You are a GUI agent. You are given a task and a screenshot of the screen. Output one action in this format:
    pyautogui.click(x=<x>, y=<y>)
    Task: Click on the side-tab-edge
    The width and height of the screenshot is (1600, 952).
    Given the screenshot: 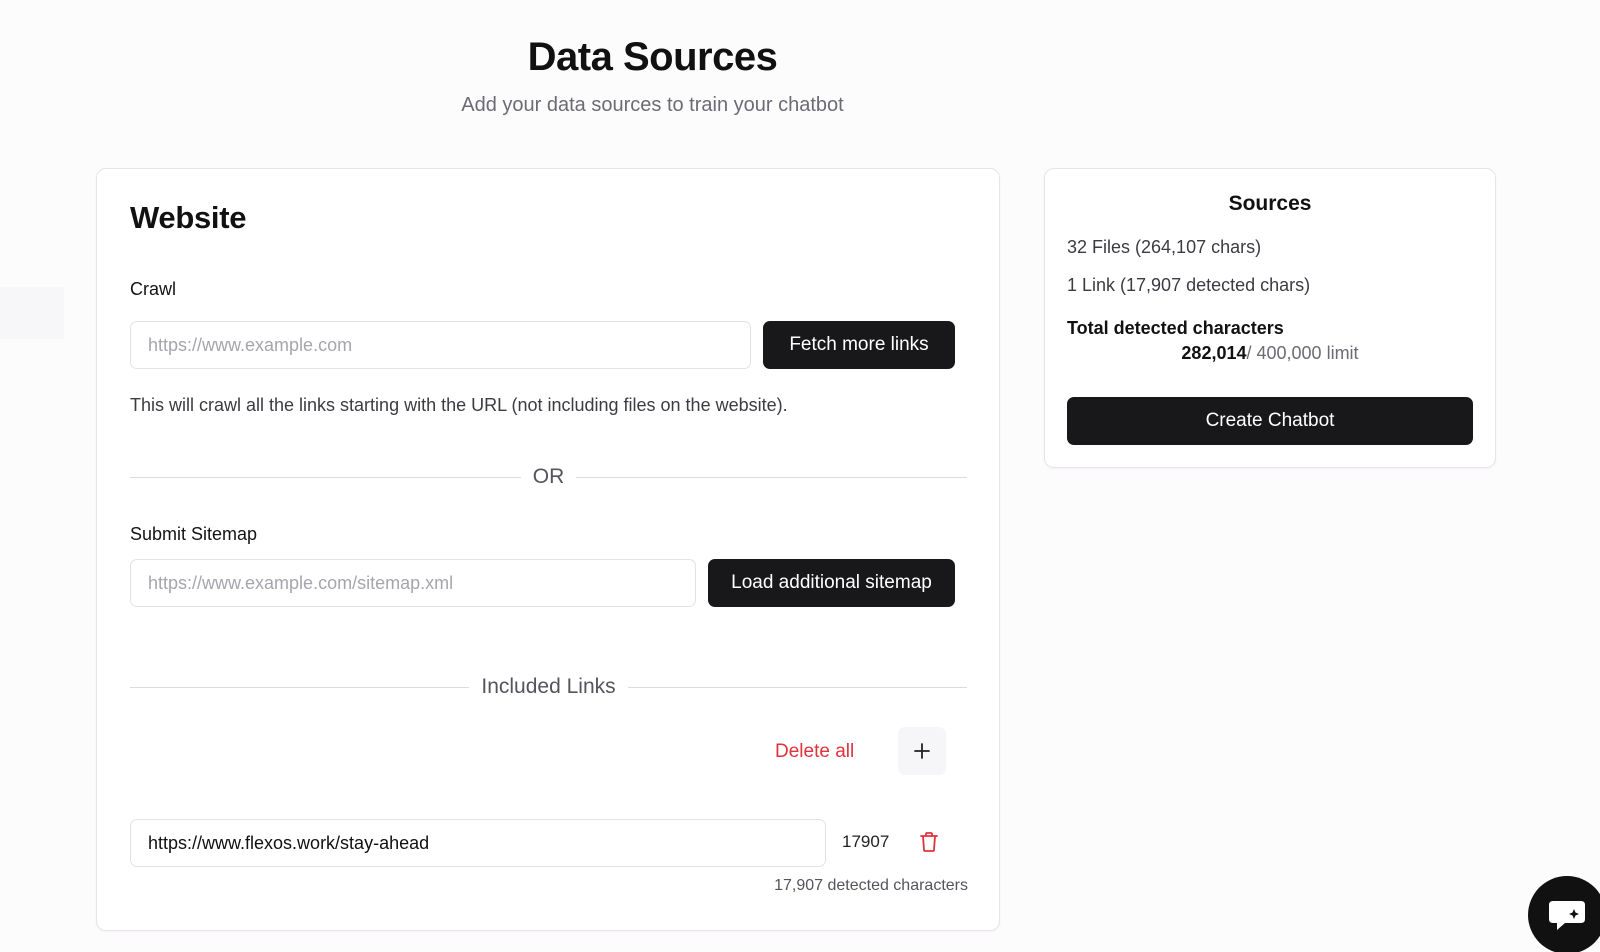 What is the action you would take?
    pyautogui.click(x=32, y=313)
    